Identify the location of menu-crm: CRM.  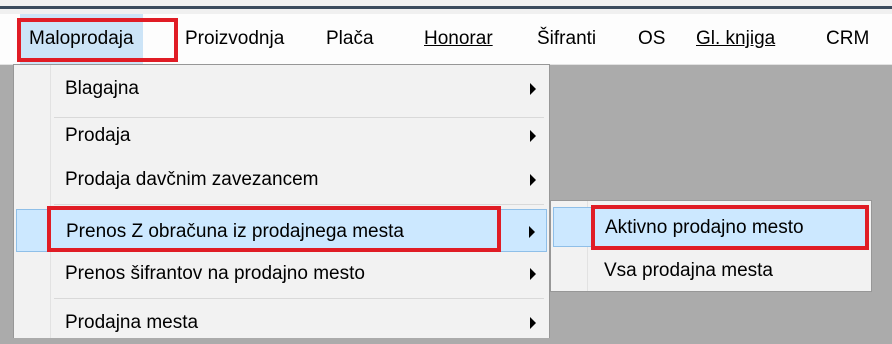
(847, 39).